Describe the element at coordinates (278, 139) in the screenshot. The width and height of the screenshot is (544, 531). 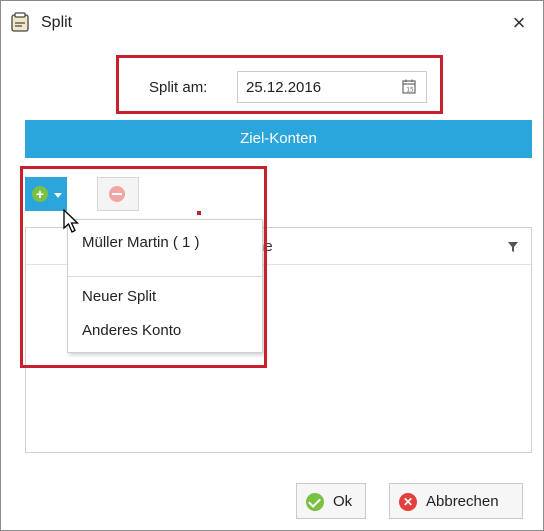
I see `ziel-konten-header: Ziel-Konten` at that location.